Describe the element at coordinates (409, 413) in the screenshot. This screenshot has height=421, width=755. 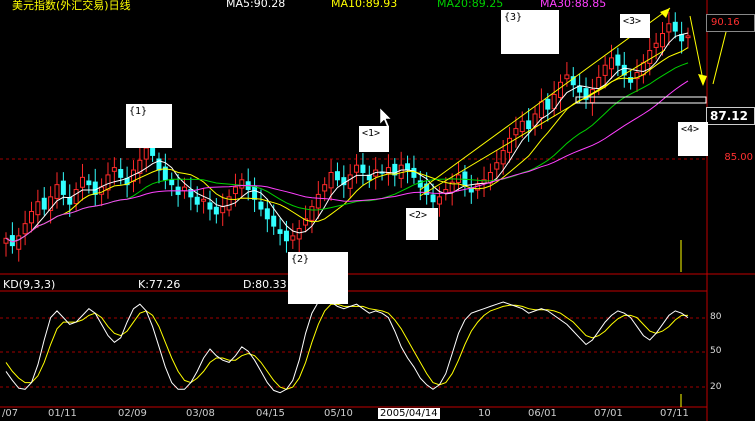
I see `date-tick-label: 2005/04/14` at that location.